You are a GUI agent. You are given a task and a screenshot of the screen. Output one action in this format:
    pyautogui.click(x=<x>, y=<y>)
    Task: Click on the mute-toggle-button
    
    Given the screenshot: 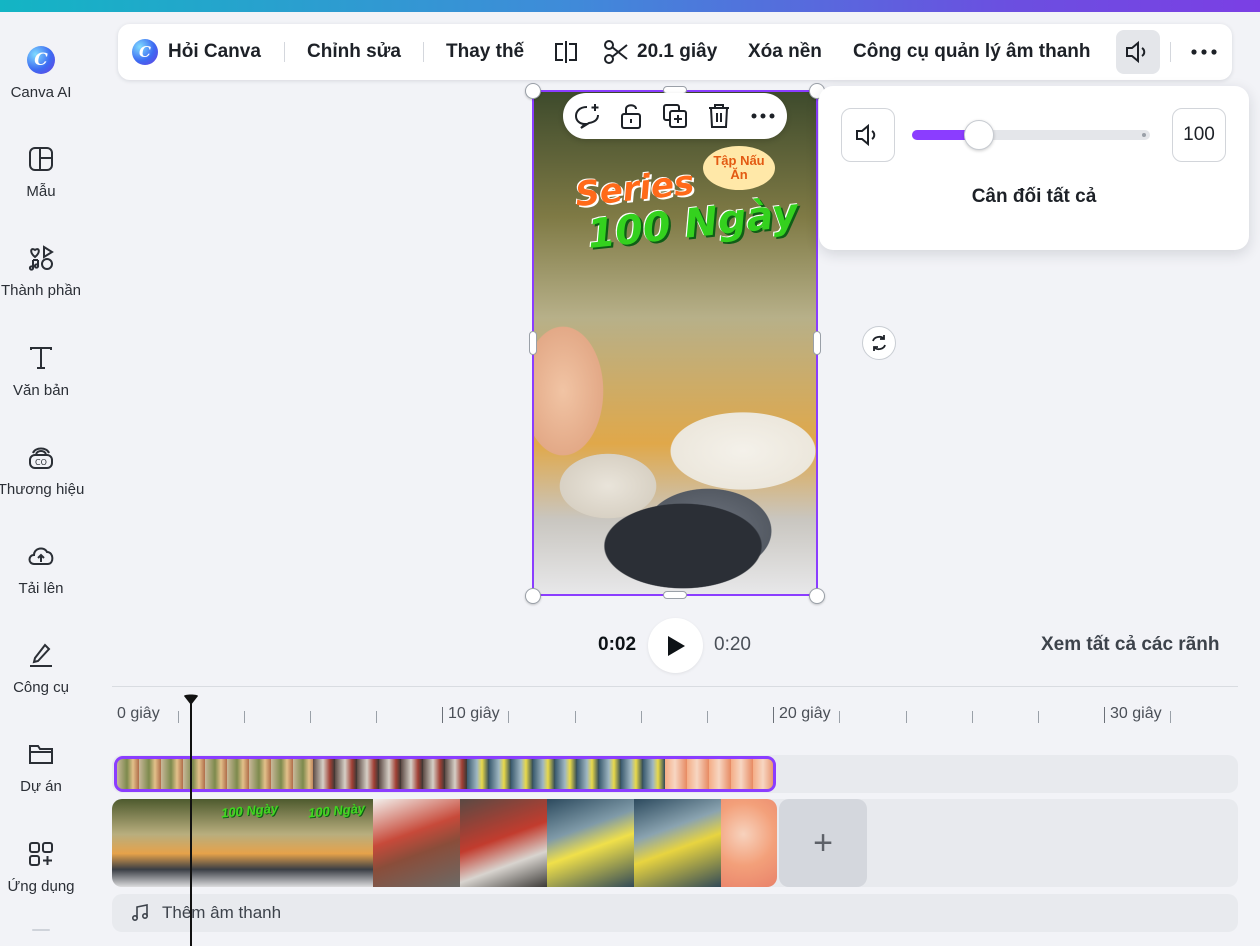 What is the action you would take?
    pyautogui.click(x=868, y=135)
    